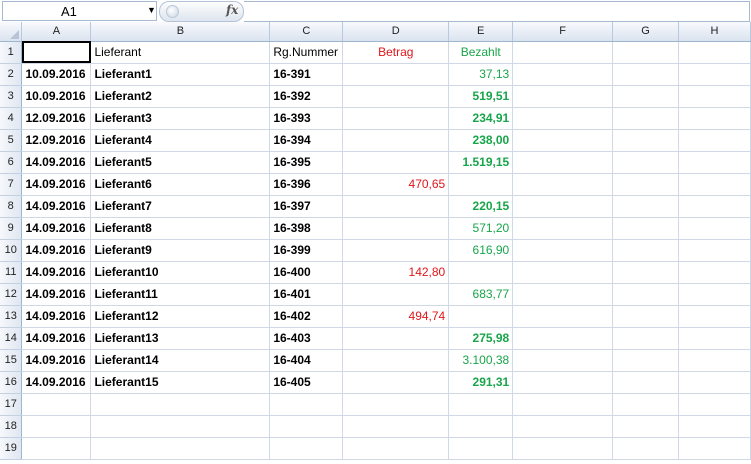 This screenshot has height=464, width=751. I want to click on column-header-b: B, so click(180, 32).